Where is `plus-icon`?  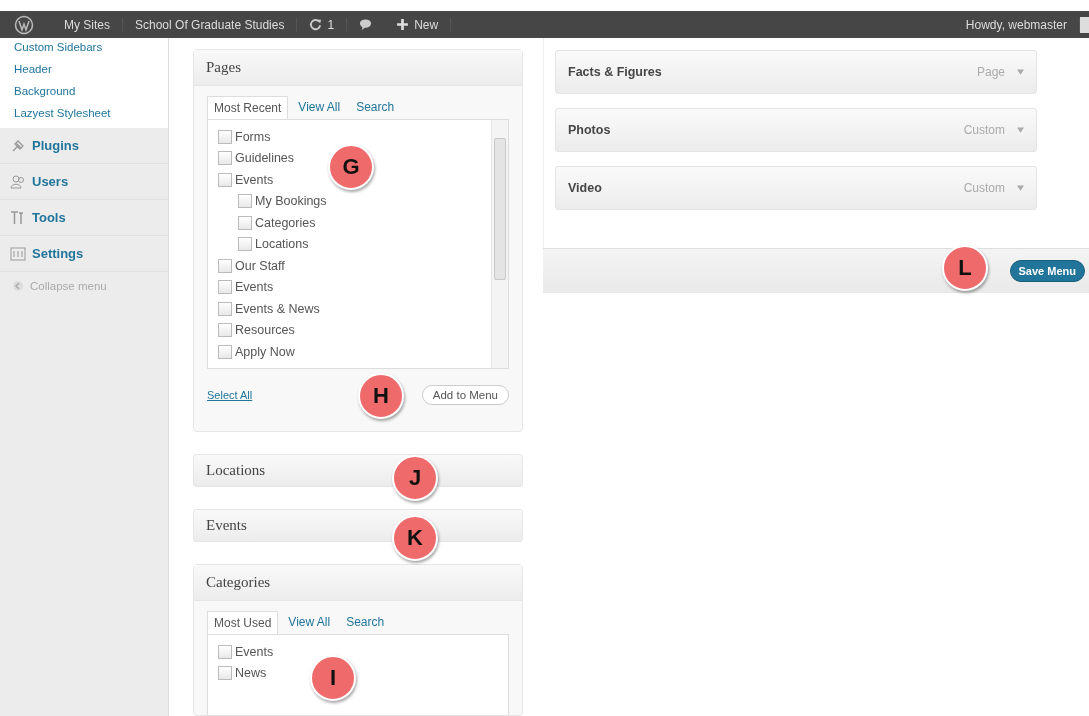
plus-icon is located at coordinates (403, 24).